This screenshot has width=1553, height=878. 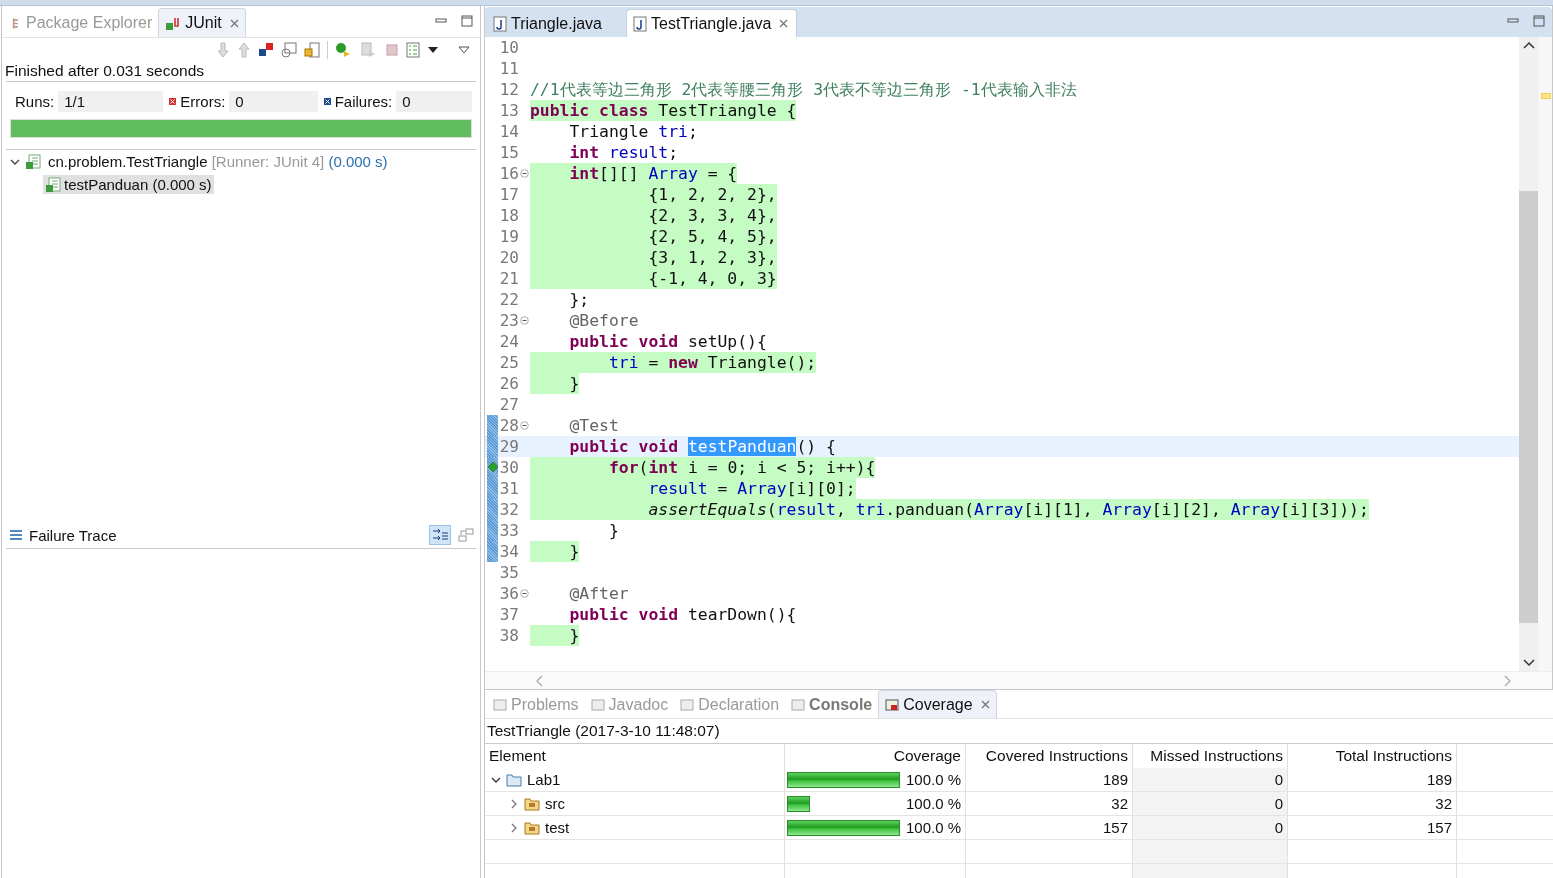 What do you see at coordinates (712, 23) in the screenshot?
I see `editor-tab: TestTriangle.java` at bounding box center [712, 23].